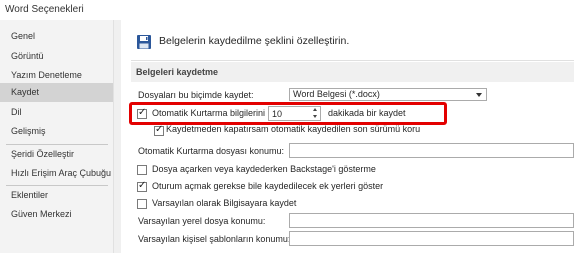 This screenshot has height=253, width=574. I want to click on save-to-computer-checkbox, so click(142, 204).